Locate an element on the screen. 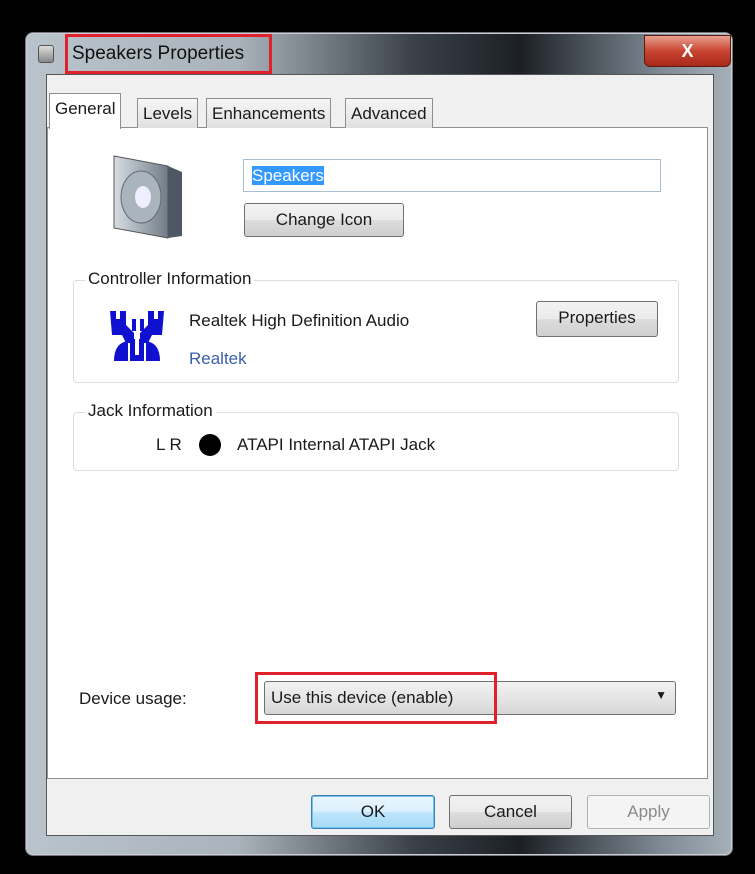 Image resolution: width=755 pixels, height=874 pixels. apply-button: Apply is located at coordinates (648, 812).